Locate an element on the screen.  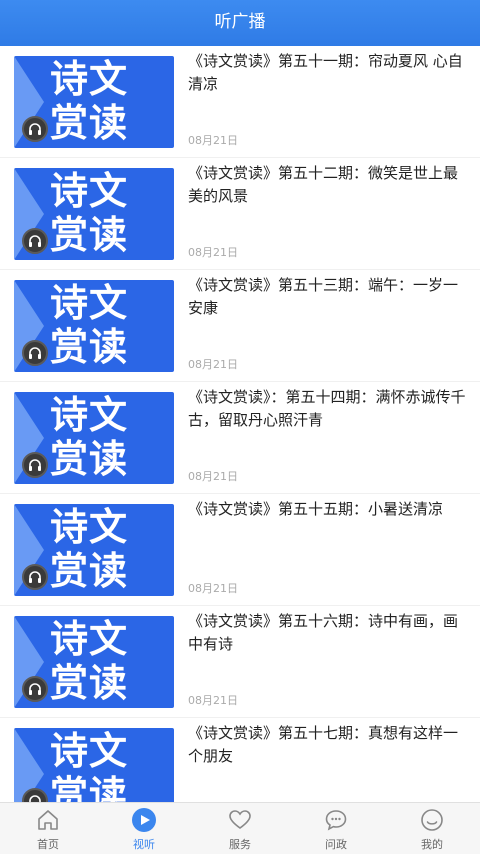
tab-services: 服务 is located at coordinates (240, 828).